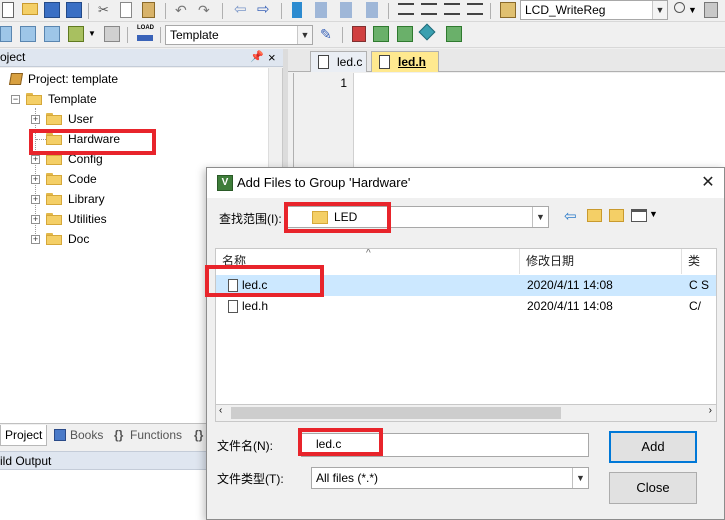 The height and width of the screenshot is (520, 725). What do you see at coordinates (87, 435) in the screenshot?
I see `tab-books-label: Books` at bounding box center [87, 435].